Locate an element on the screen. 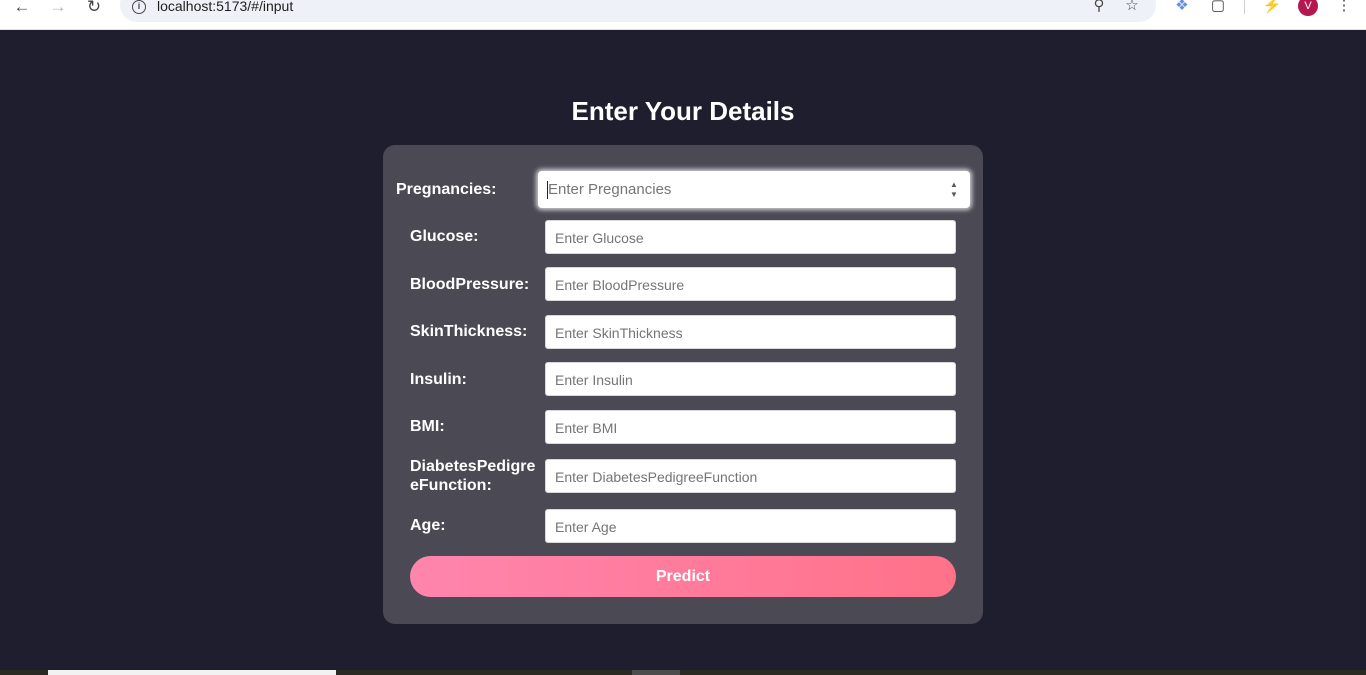 The height and width of the screenshot is (675, 1366). menu-dots-icon: ⋮ is located at coordinates (1344, 9).